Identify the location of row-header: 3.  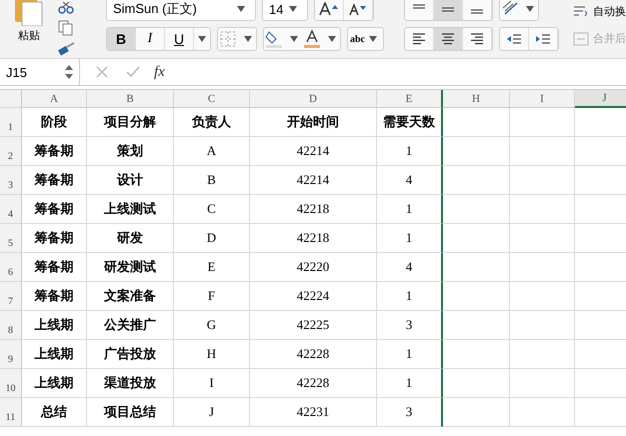
(11, 180).